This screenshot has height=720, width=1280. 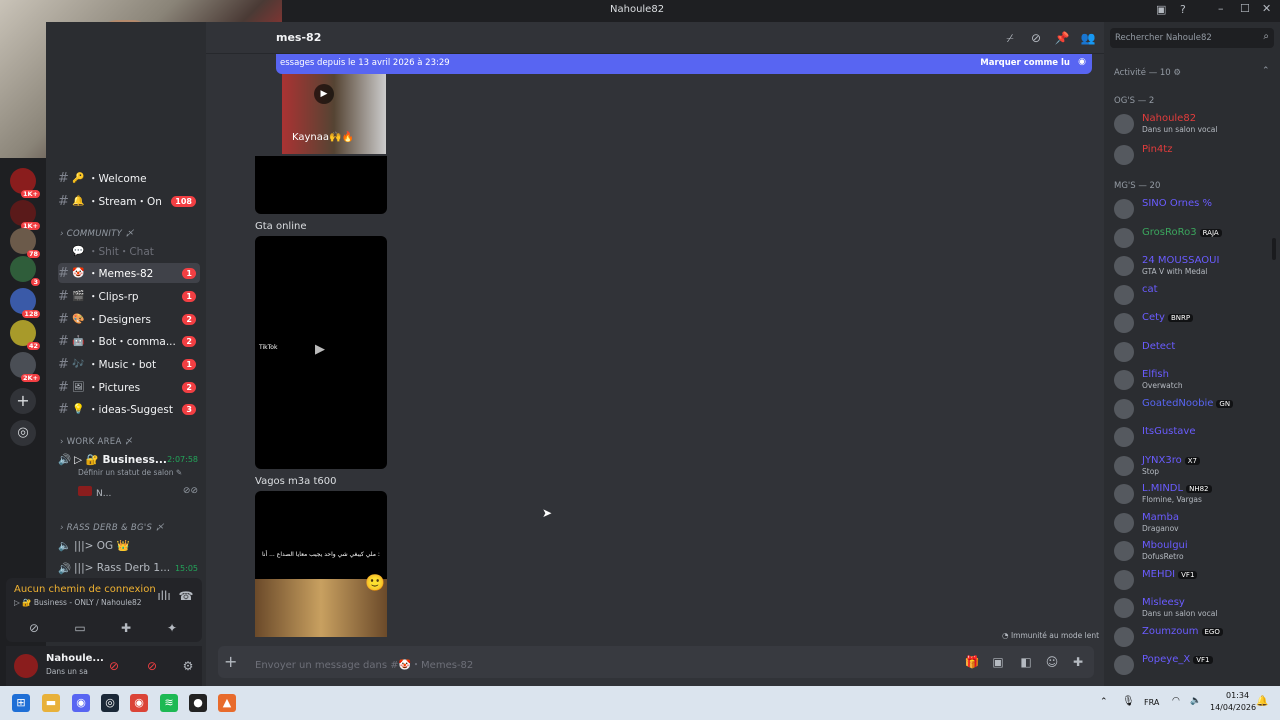 I want to click on add-attachment-icon: +, so click(x=230, y=661).